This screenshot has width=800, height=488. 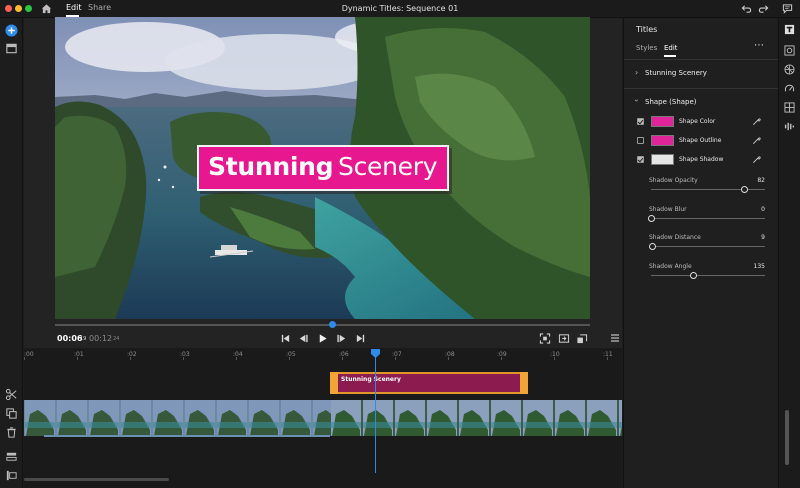 What do you see at coordinates (668, 209) in the screenshot?
I see `shadow-blur-label: Shadow Blur` at bounding box center [668, 209].